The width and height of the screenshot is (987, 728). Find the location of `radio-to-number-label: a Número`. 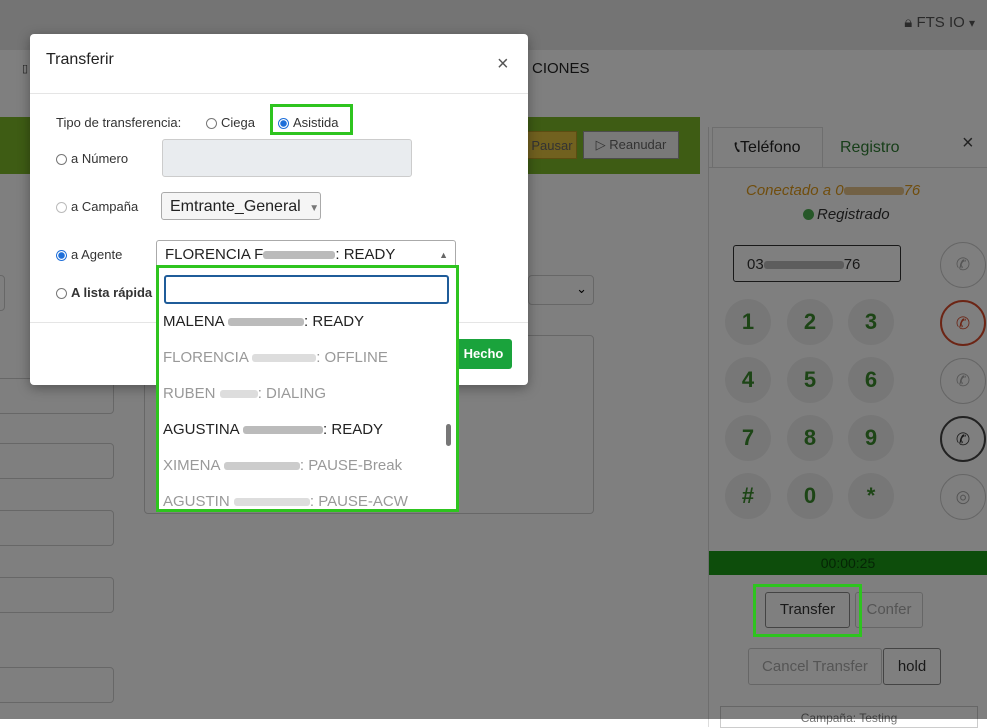

radio-to-number-label: a Número is located at coordinates (100, 158).